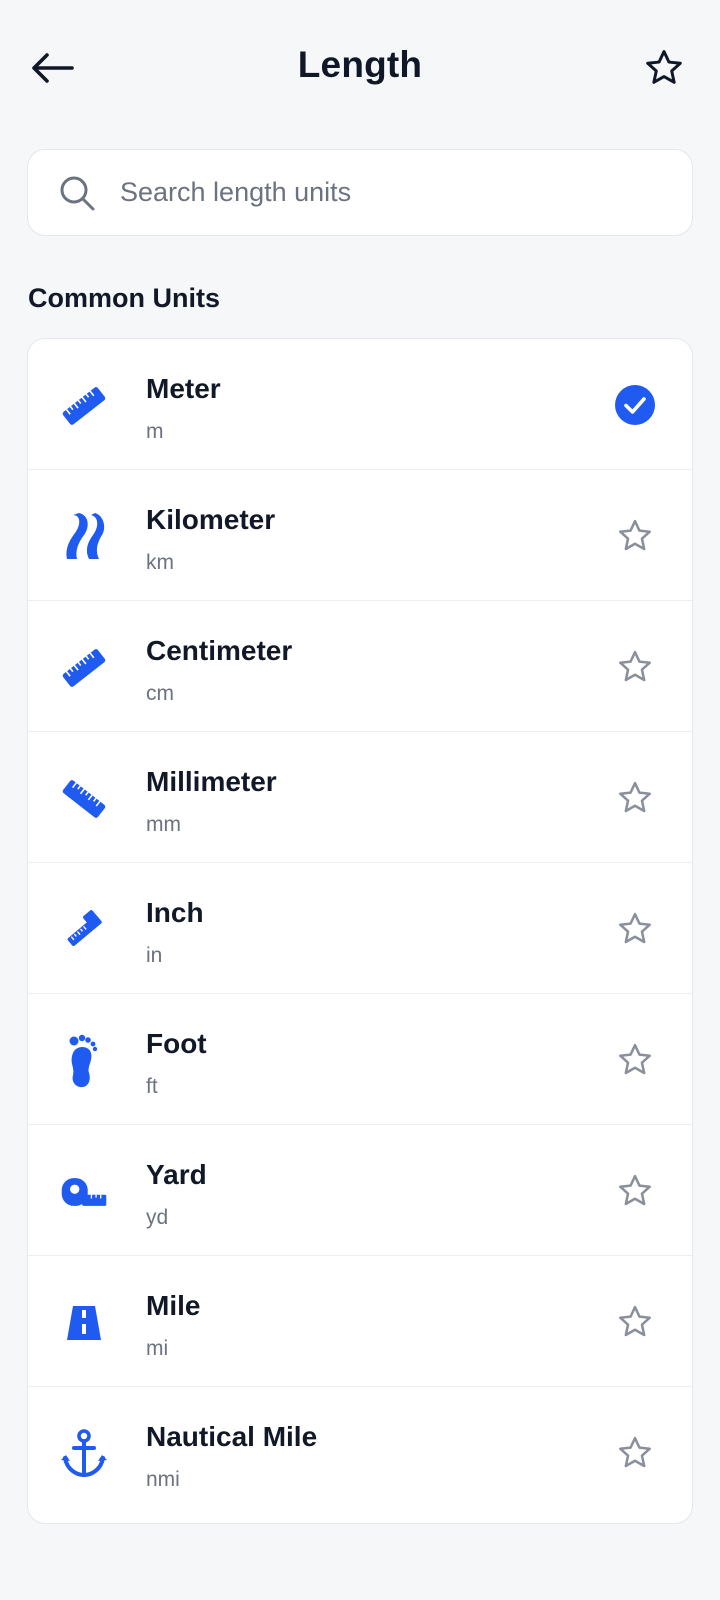  I want to click on favorite-button, so click(664, 68).